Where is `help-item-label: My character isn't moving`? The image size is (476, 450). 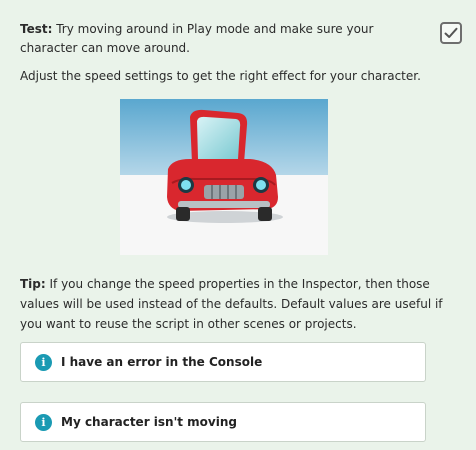
help-item-label: My character isn't moving is located at coordinates (149, 422).